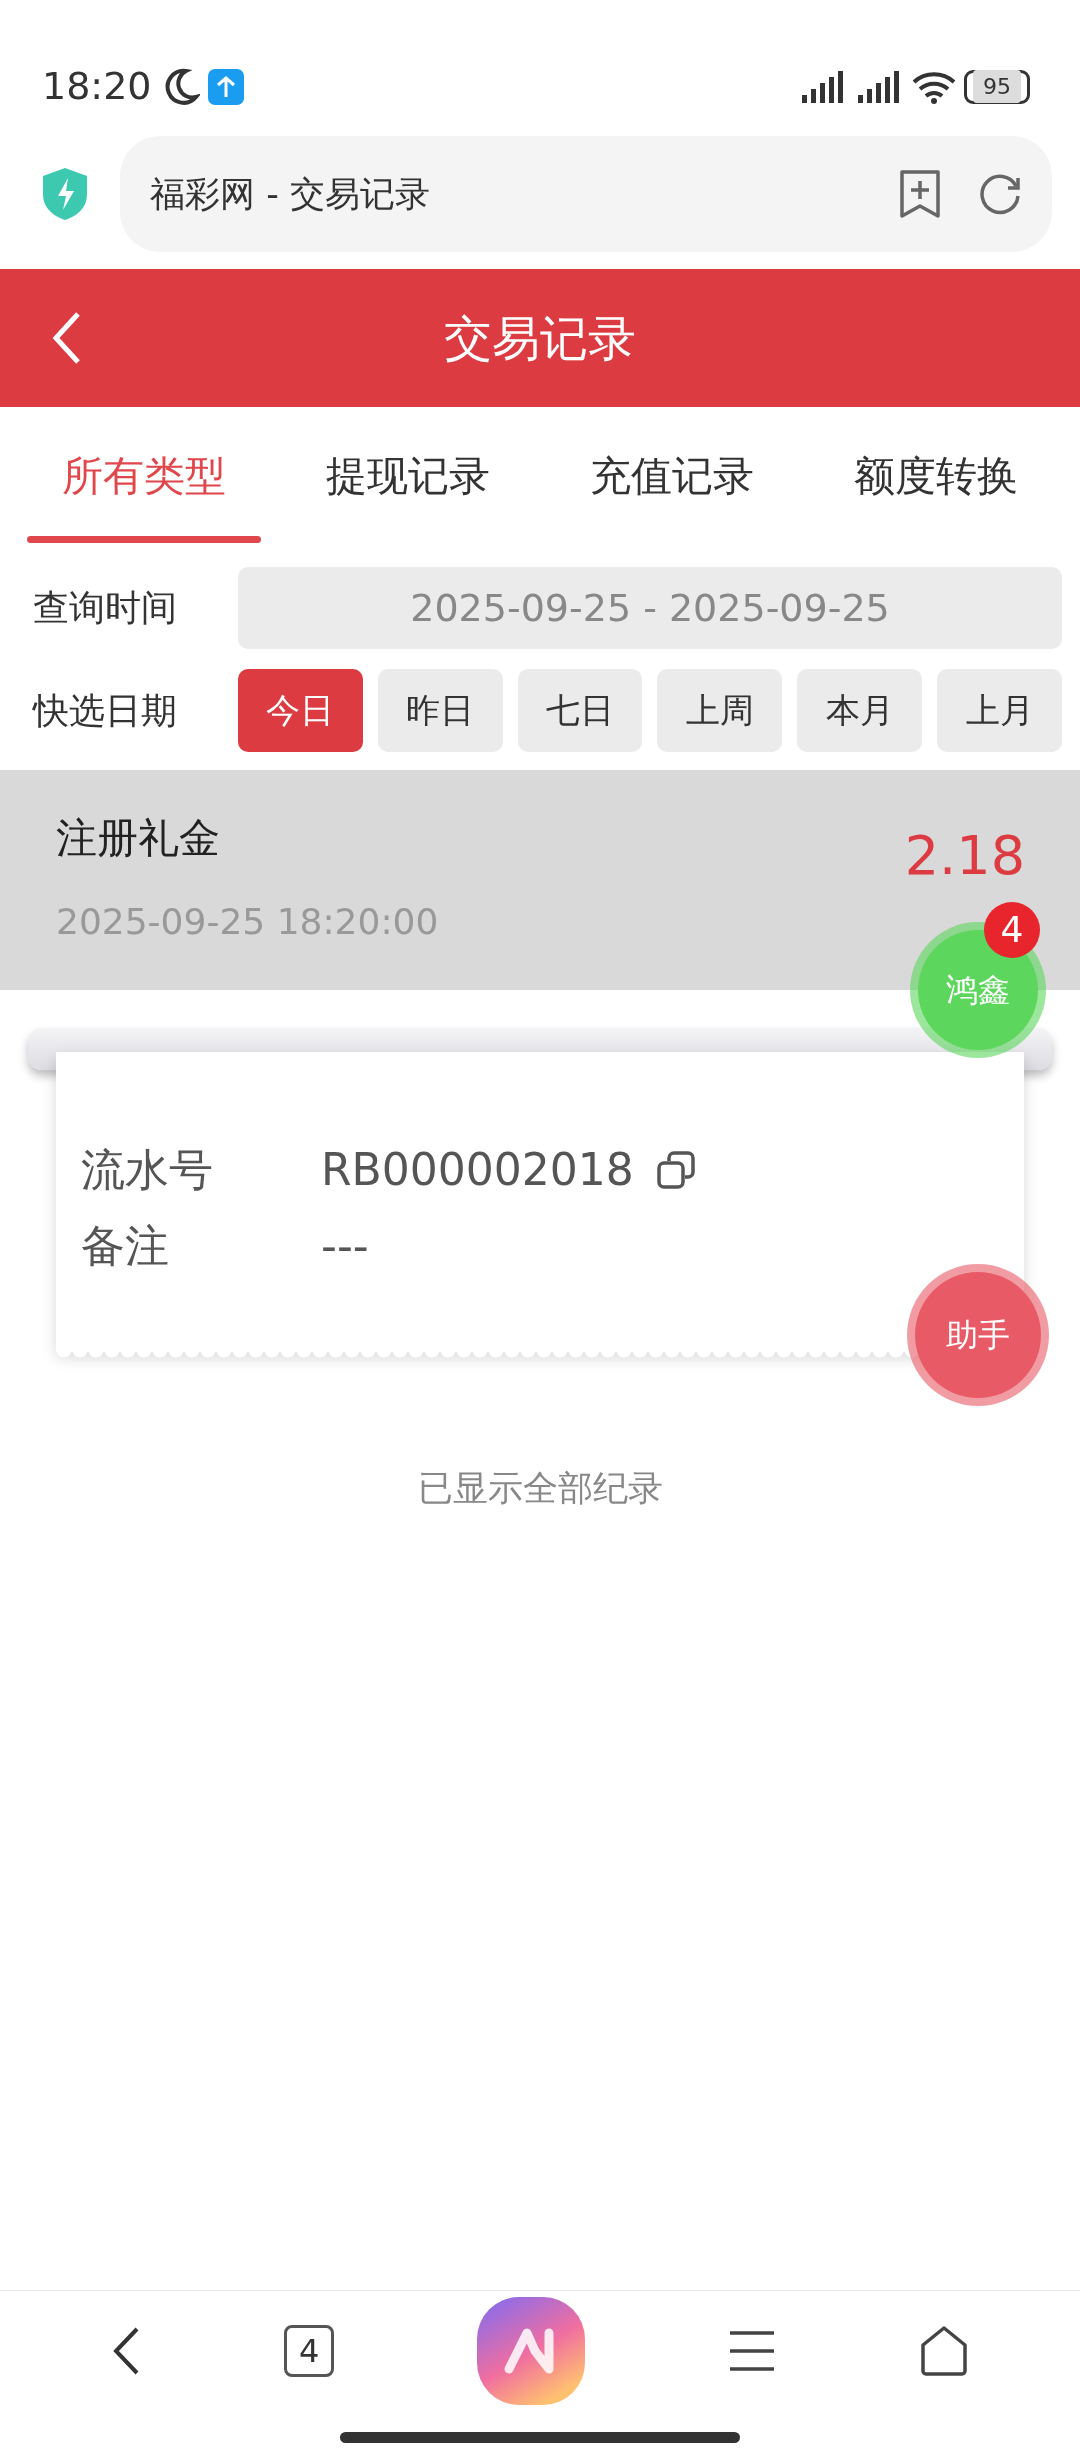 The width and height of the screenshot is (1080, 2460). Describe the element at coordinates (147, 1170) in the screenshot. I see `detail-label: 流水号` at that location.